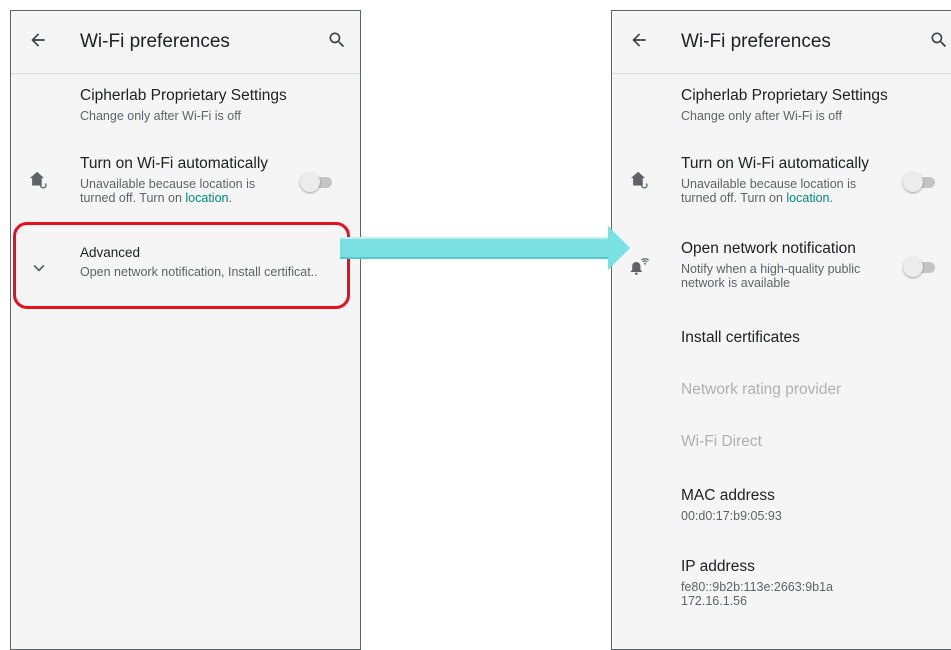  I want to click on ip-address-value-1: fe80::9b2b:113e:2663:9b1a, so click(757, 587).